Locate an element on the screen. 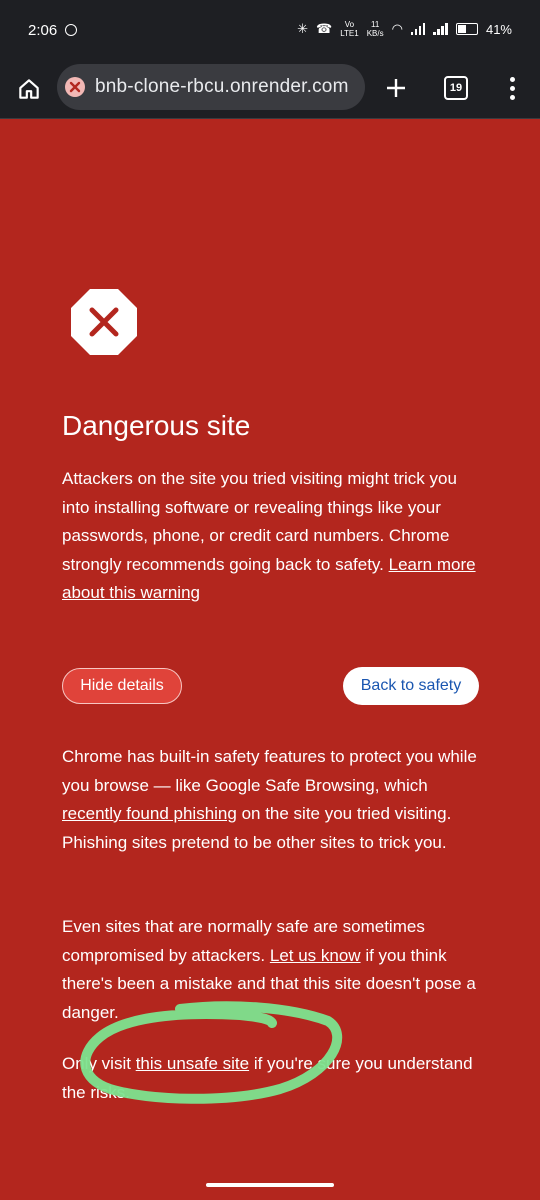  recently-found-phishing-link: recently found phishing is located at coordinates (149, 813).